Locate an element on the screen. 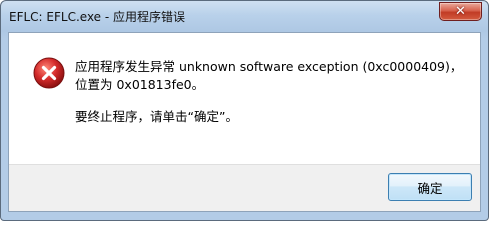 This screenshot has width=489, height=240. error-icon is located at coordinates (49, 73).